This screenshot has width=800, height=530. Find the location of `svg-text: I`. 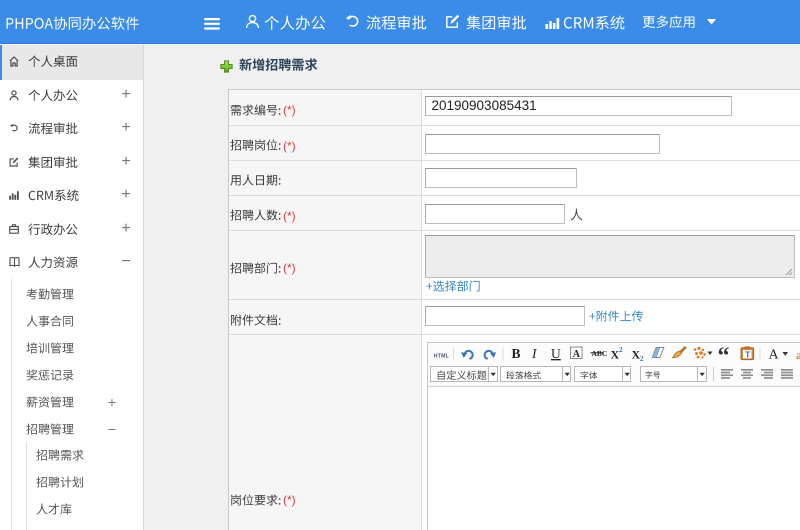

svg-text: I is located at coordinates (534, 353).